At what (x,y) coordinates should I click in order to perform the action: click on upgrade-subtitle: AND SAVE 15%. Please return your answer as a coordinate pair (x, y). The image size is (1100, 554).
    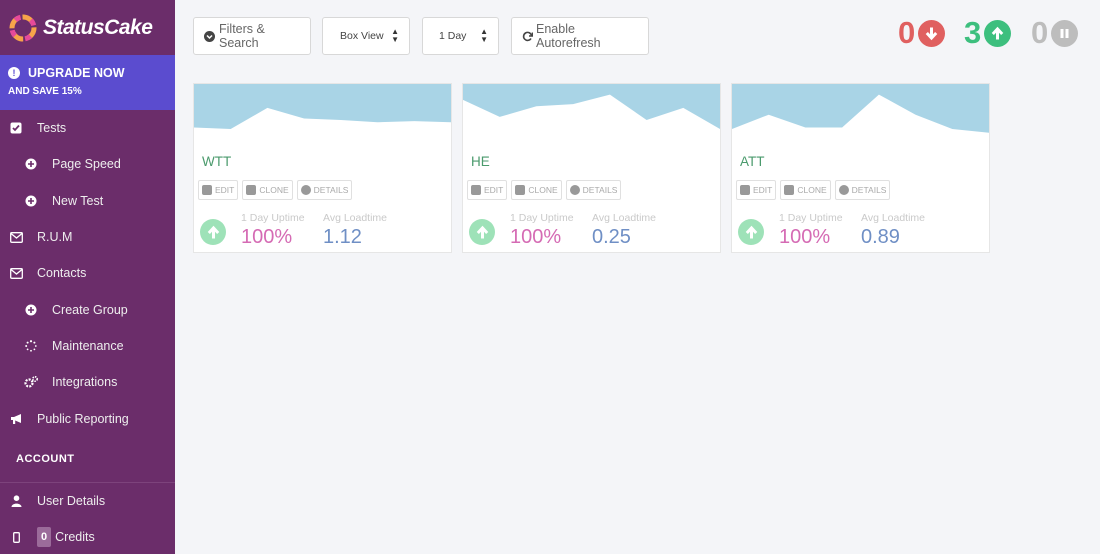
    Looking at the image, I should click on (45, 91).